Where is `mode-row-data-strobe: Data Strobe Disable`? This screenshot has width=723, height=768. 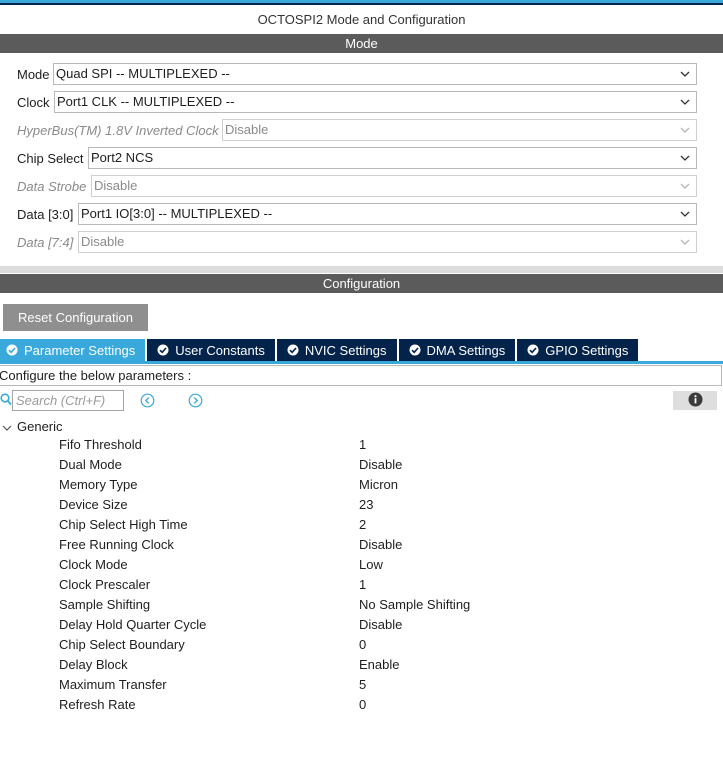
mode-row-data-strobe: Data Strobe Disable is located at coordinates (361, 186).